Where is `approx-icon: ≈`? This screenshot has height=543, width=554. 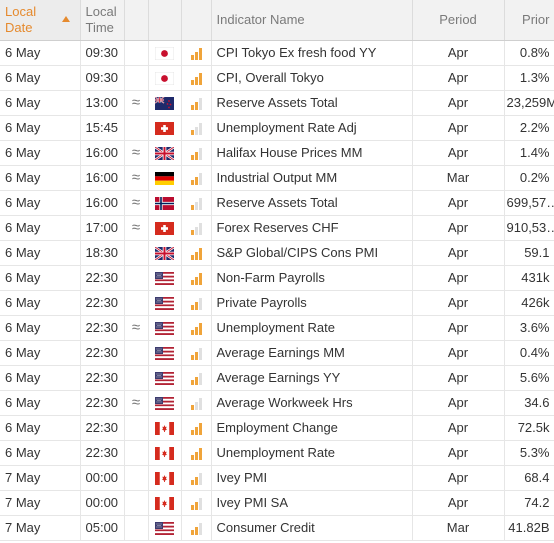
approx-icon: ≈ is located at coordinates (136, 178).